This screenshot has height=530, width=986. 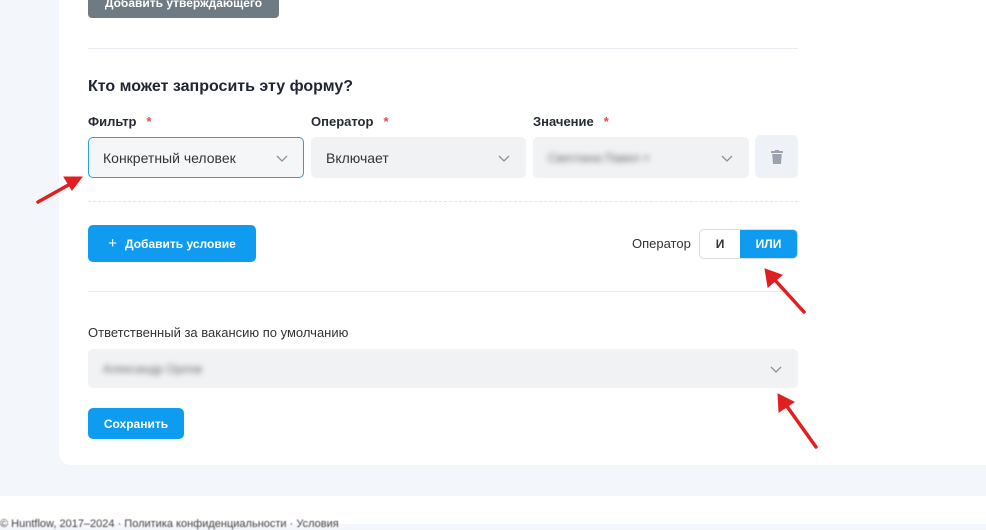 What do you see at coordinates (183, 9) in the screenshot?
I see `add-approver-button: Добавить утверждающего` at bounding box center [183, 9].